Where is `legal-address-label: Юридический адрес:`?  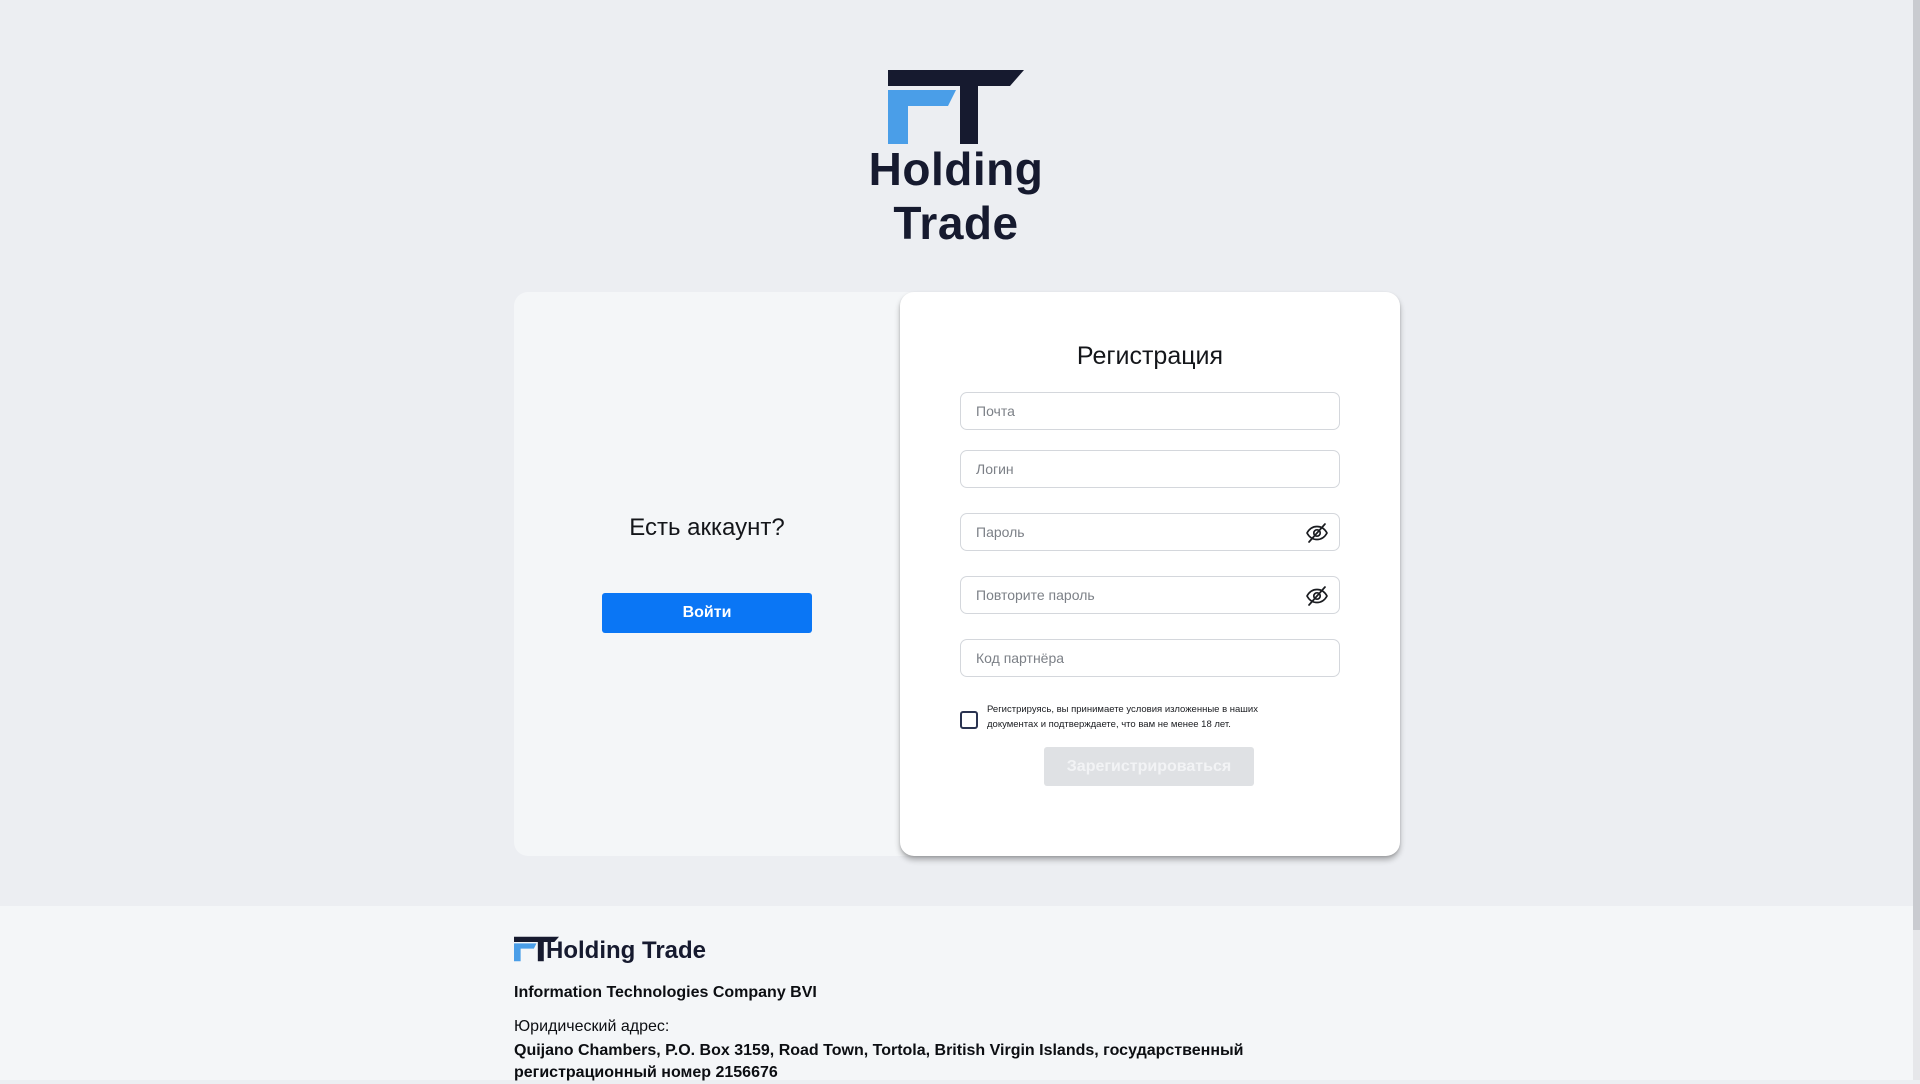
legal-address-label: Юридический адрес: is located at coordinates (592, 1026).